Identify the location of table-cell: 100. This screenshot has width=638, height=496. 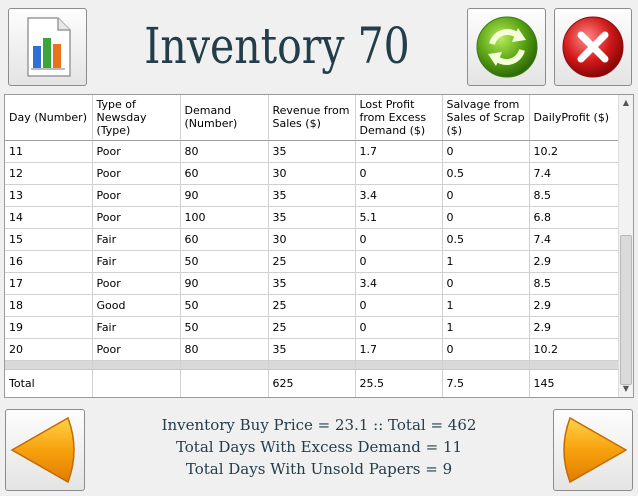
(224, 217).